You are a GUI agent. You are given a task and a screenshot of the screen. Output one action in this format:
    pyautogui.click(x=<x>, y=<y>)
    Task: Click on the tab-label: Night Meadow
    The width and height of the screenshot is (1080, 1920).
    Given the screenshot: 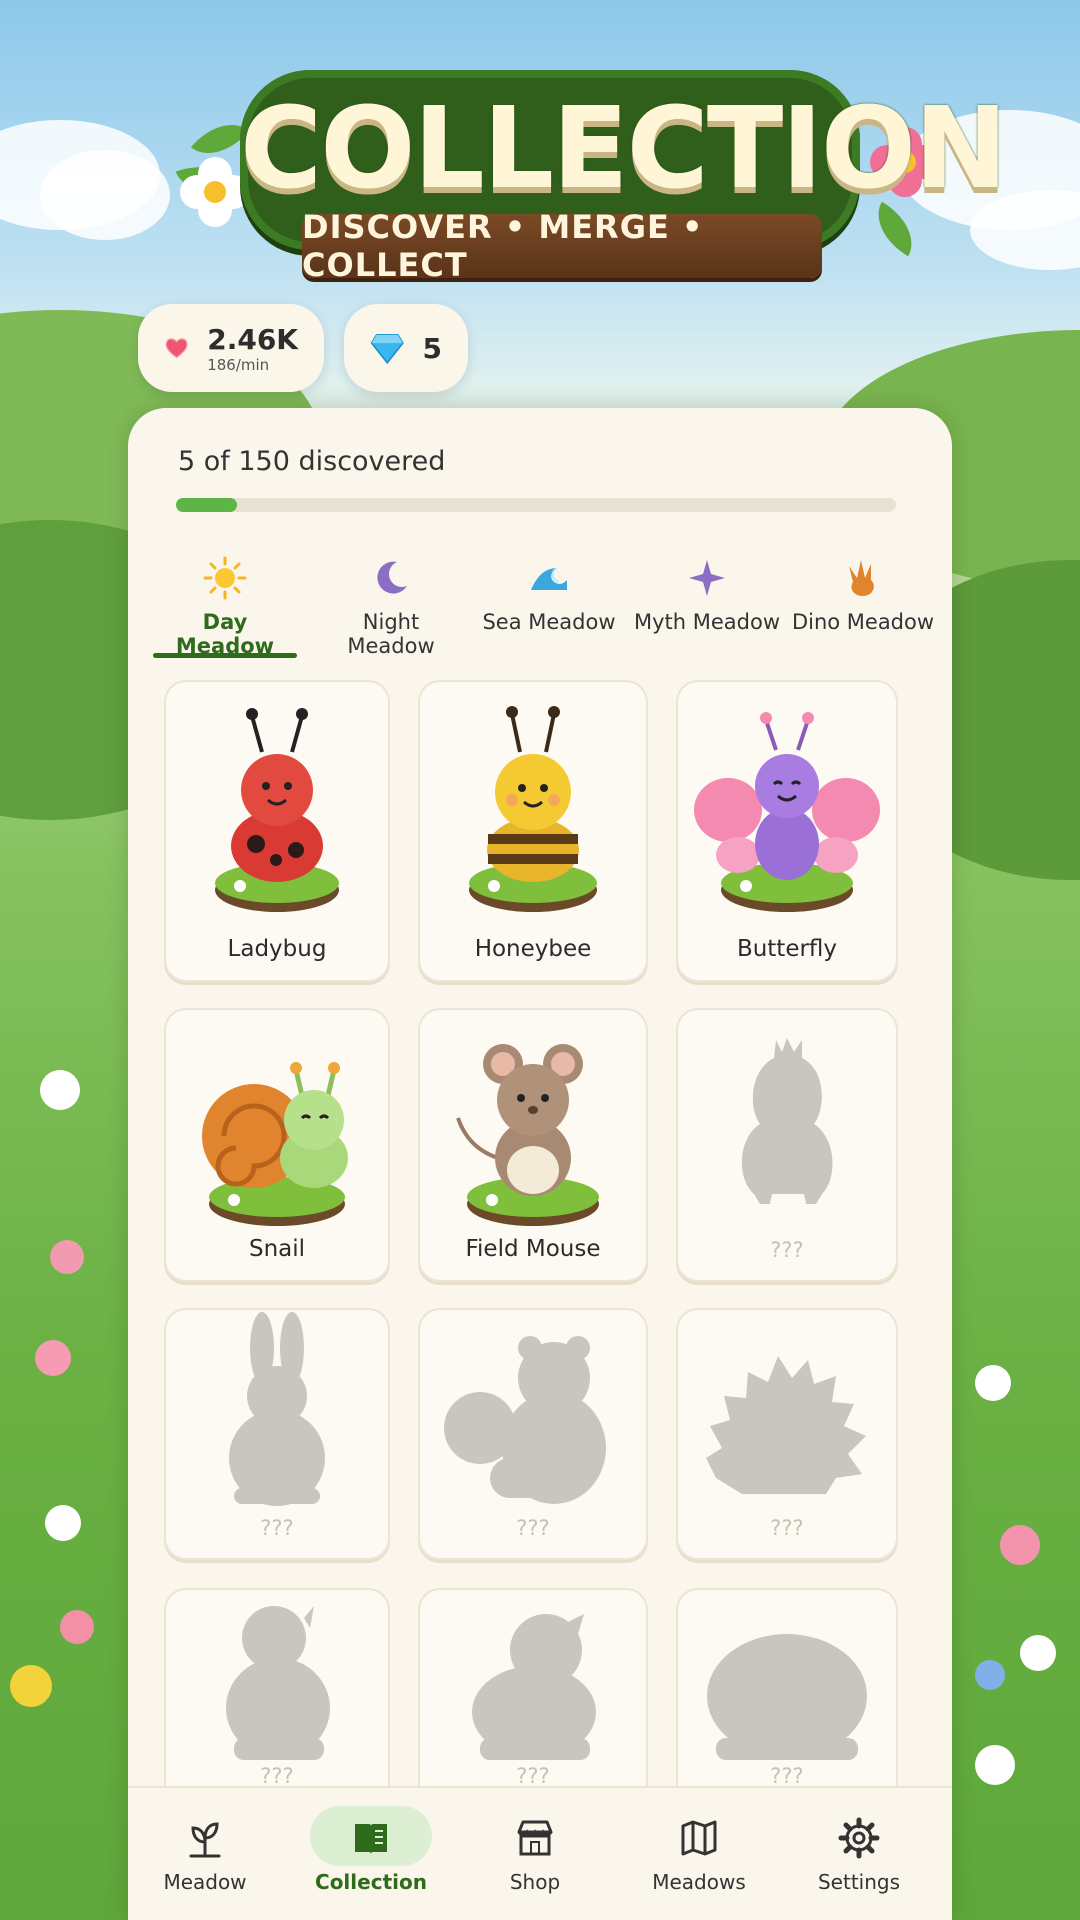 What is the action you would take?
    pyautogui.click(x=391, y=634)
    